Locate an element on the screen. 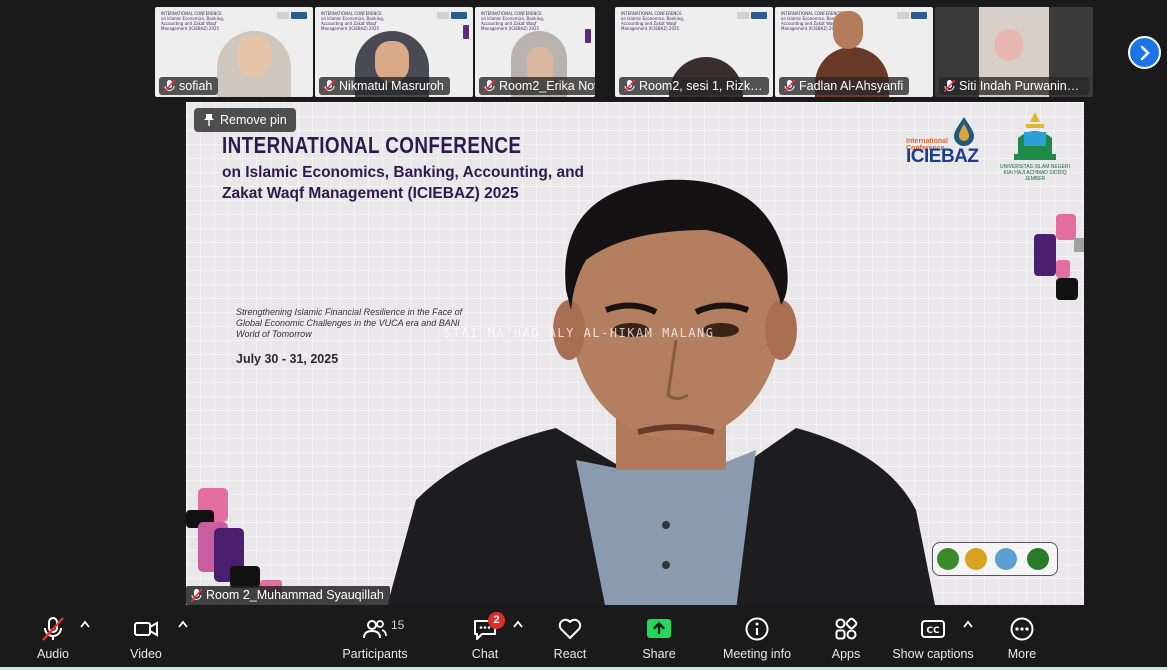  speaker-name-tag: Room 2_Muhammad Syauqillah is located at coordinates (288, 595).